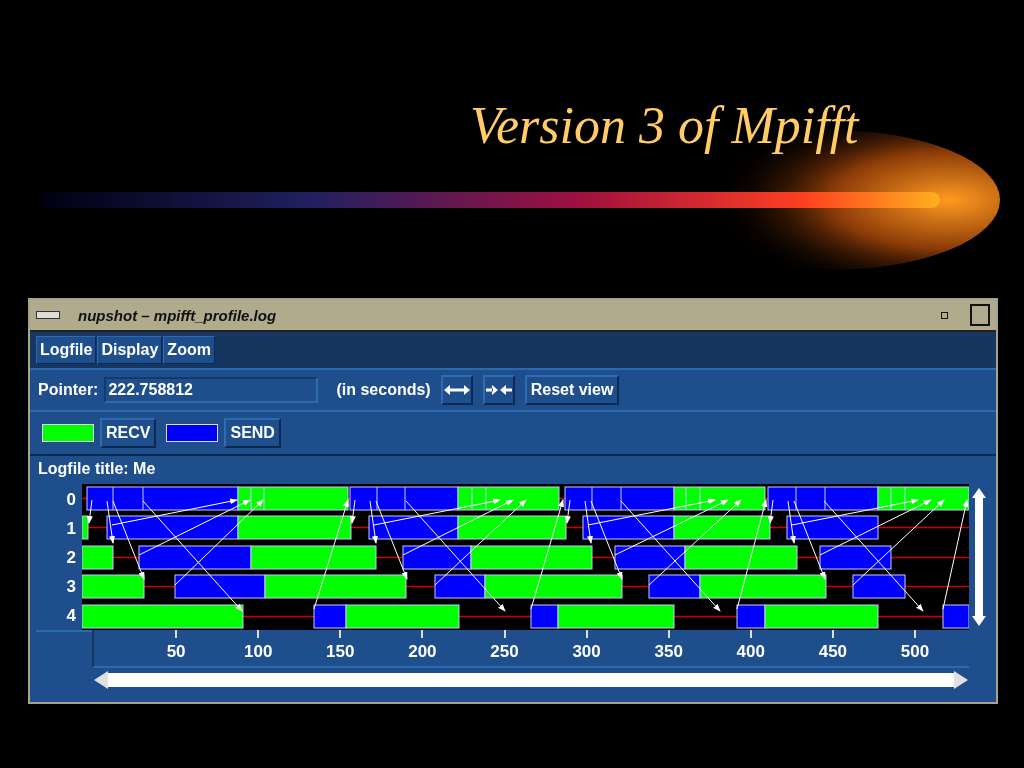  What do you see at coordinates (258, 652) in the screenshot?
I see `axis-tick-label: 100` at bounding box center [258, 652].